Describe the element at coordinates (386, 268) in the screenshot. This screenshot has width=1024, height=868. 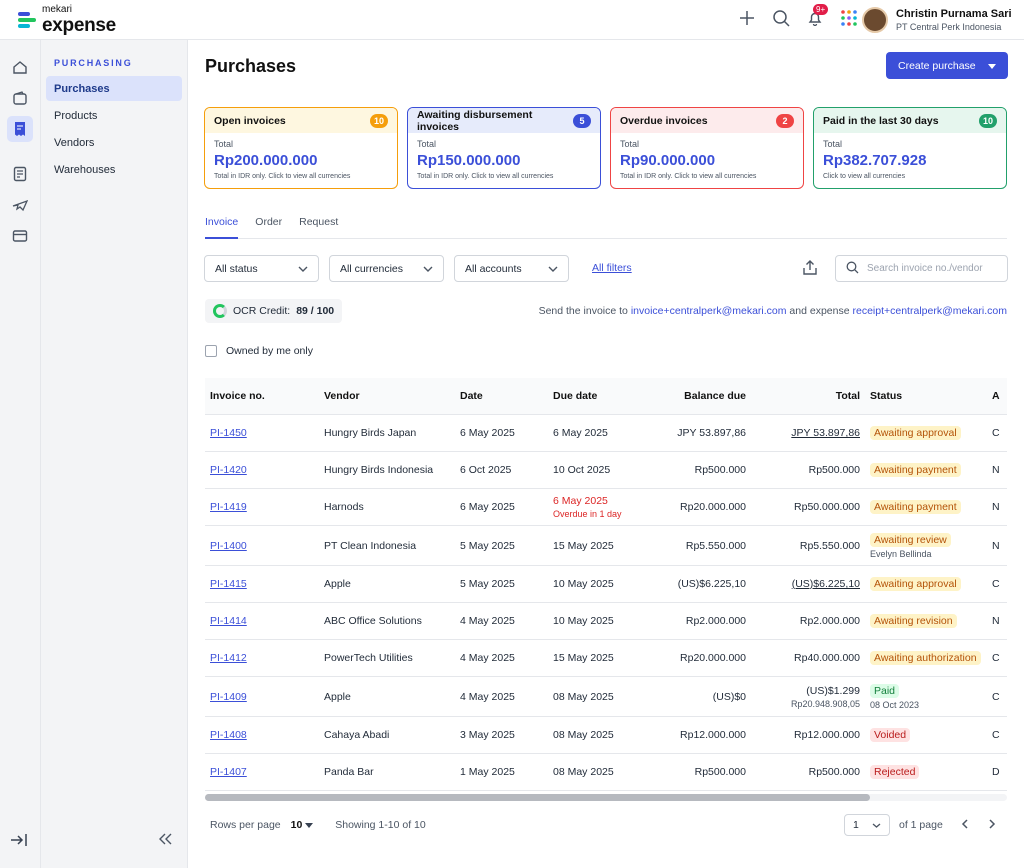
I see `currency-filter: All currencies` at that location.